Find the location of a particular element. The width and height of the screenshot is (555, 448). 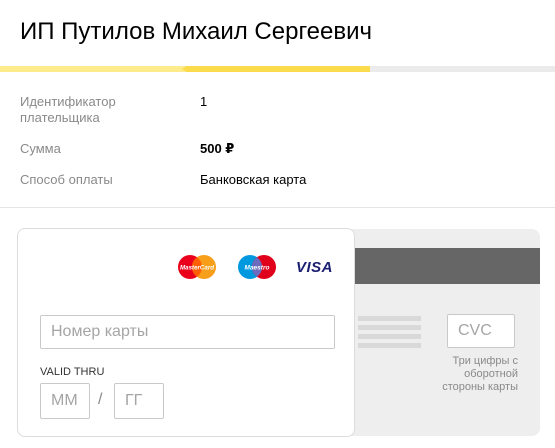

info-value: Банковская карта is located at coordinates (253, 179).